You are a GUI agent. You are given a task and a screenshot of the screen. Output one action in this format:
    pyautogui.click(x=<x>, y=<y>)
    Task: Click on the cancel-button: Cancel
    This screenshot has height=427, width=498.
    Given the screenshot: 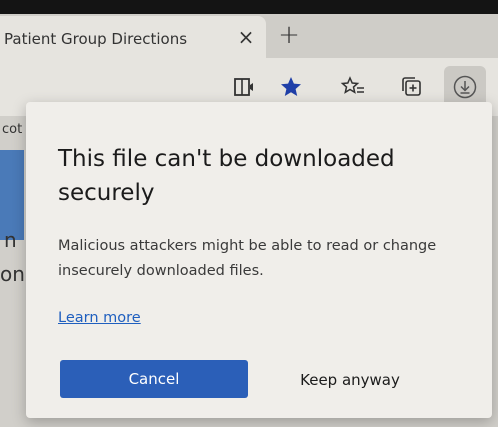 What is the action you would take?
    pyautogui.click(x=154, y=379)
    